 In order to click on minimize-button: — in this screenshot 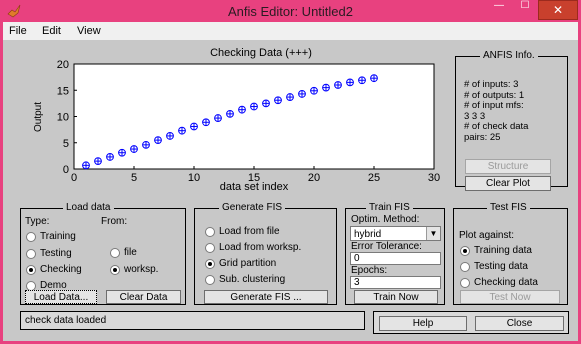, I will do `click(499, 10)`.